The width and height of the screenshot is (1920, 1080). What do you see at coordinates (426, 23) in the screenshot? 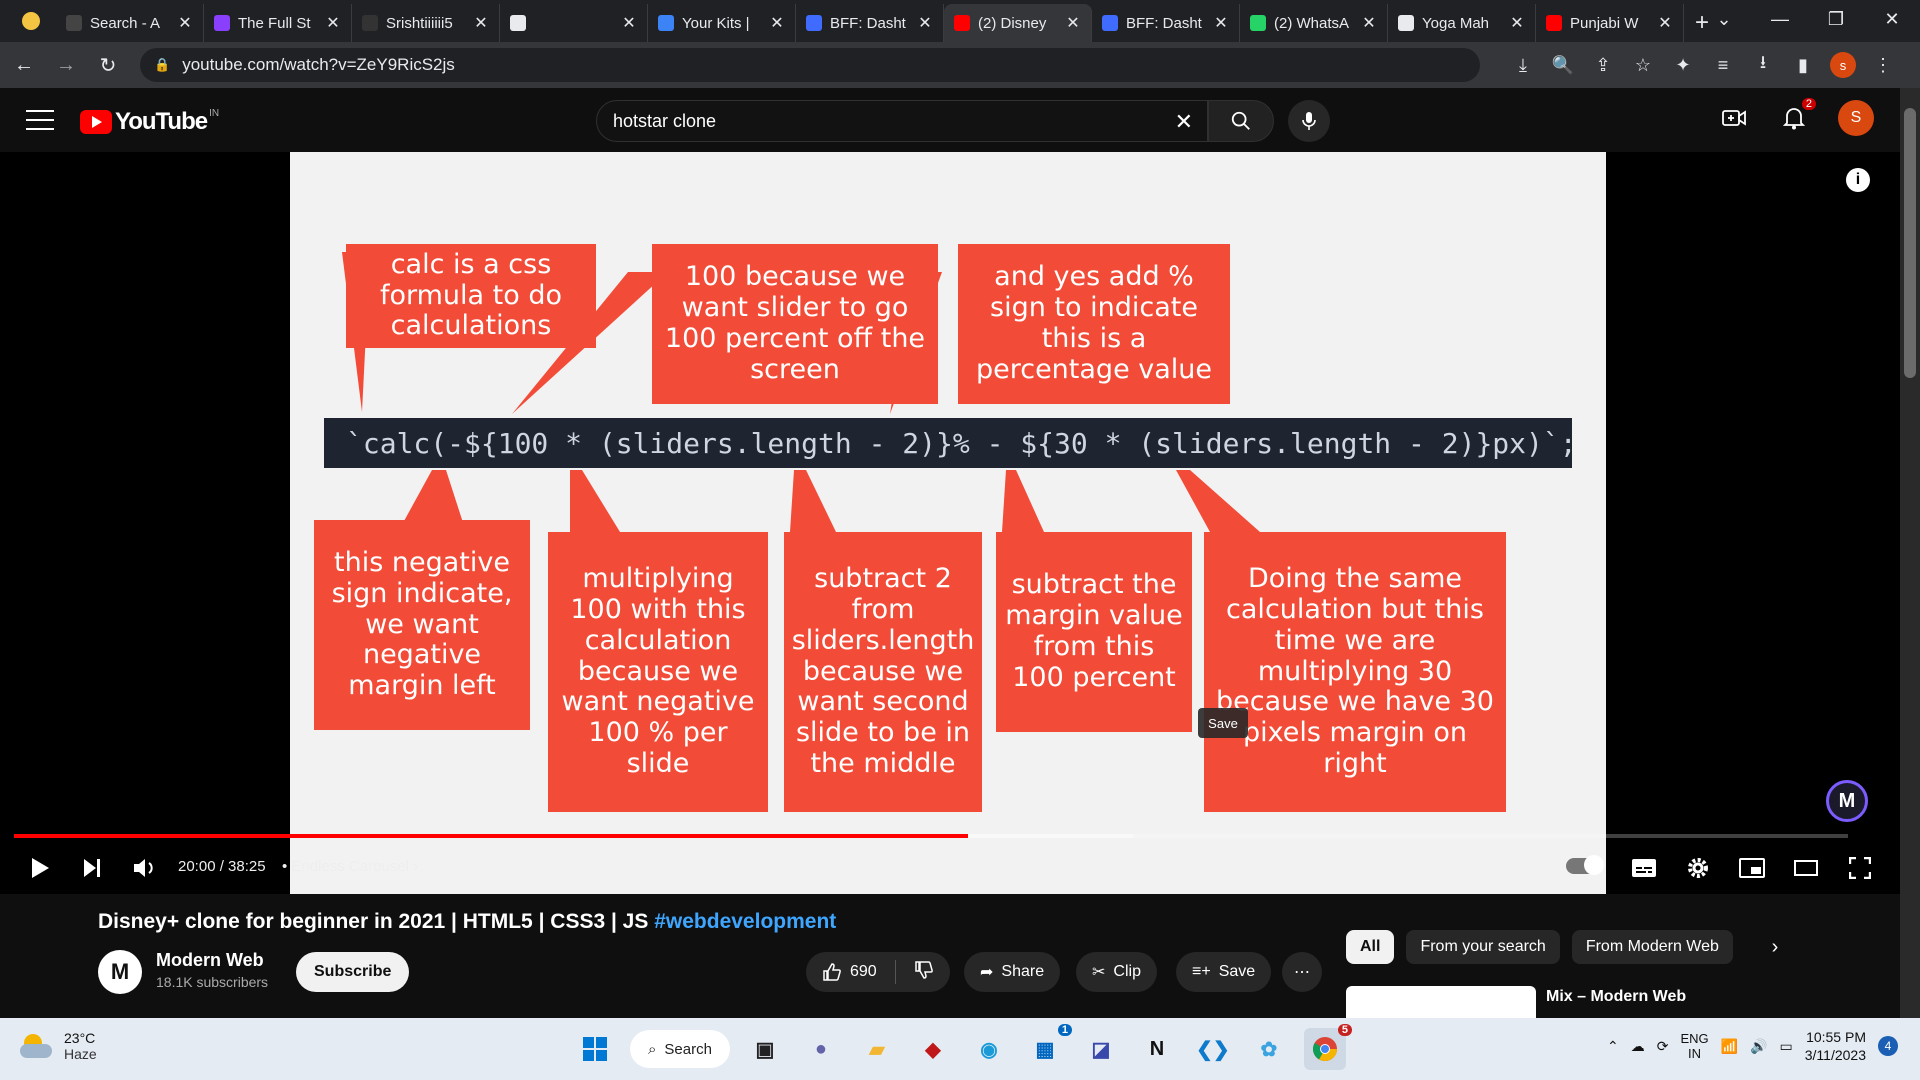
I see `browser-tab: Srishtiiiiii5 ✕` at bounding box center [426, 23].